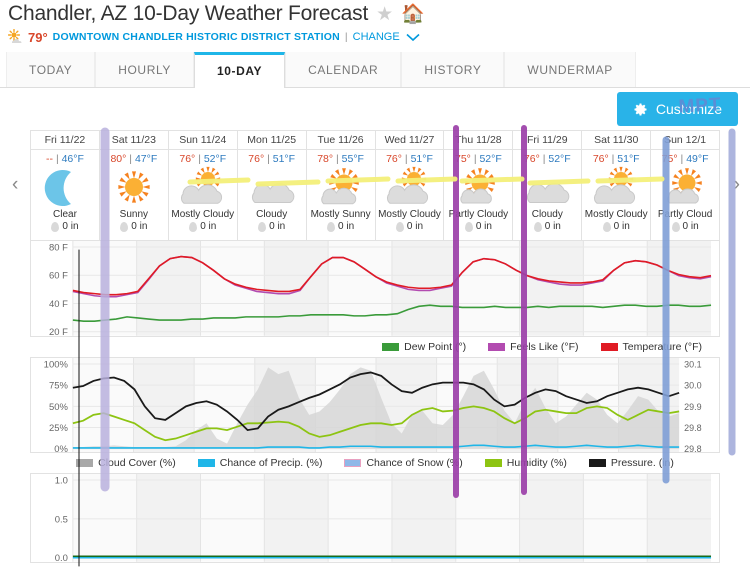 The height and width of the screenshot is (568, 750). What do you see at coordinates (133, 159) in the screenshot?
I see `day-temps: 80° | 47°F` at bounding box center [133, 159].